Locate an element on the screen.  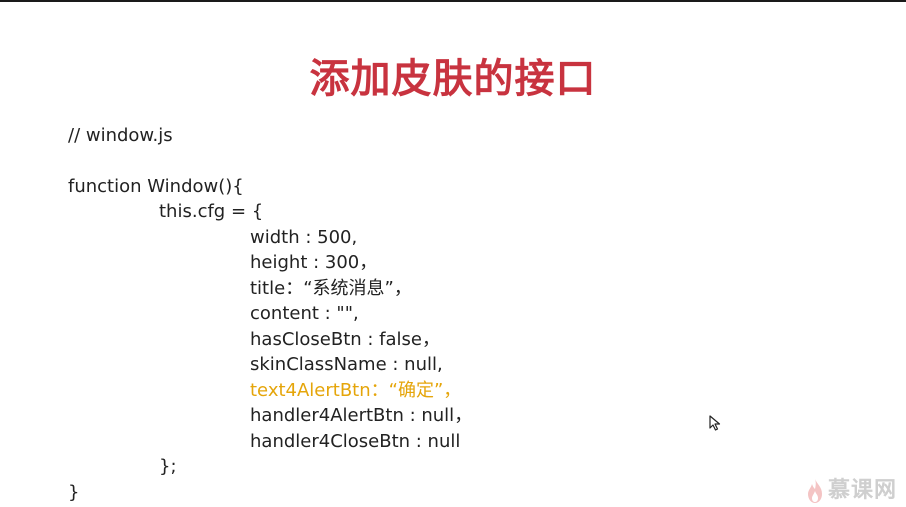
code-line-title: title：“系统消息”， is located at coordinates (331, 288).